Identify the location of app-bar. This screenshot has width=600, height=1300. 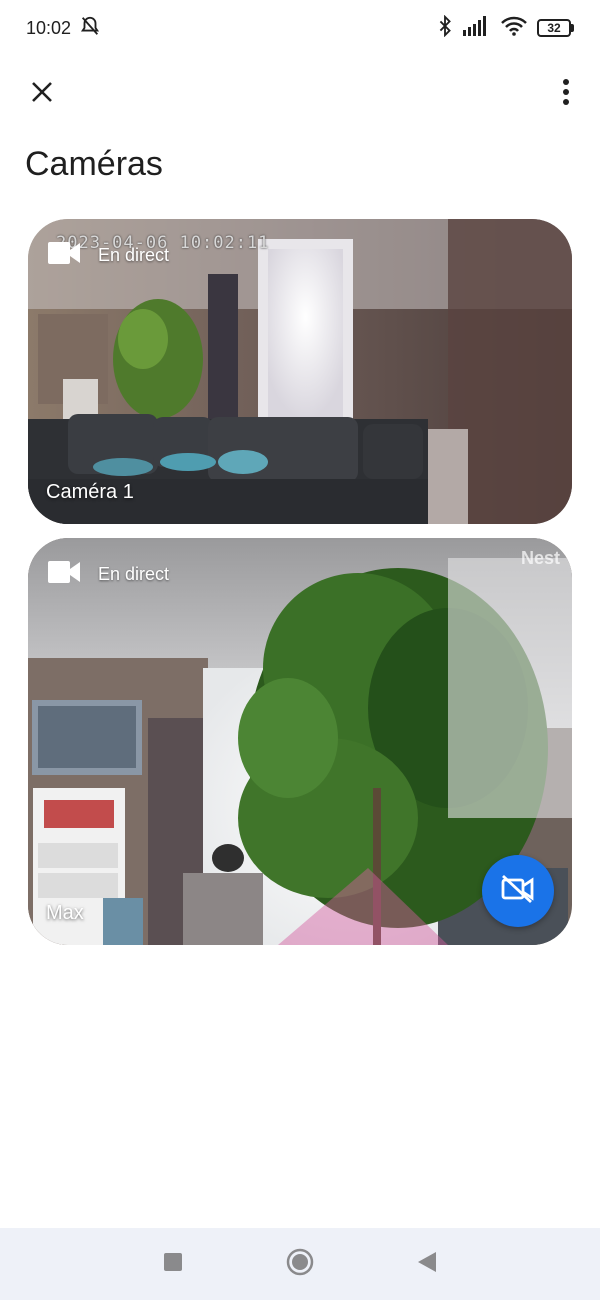
(300, 94).